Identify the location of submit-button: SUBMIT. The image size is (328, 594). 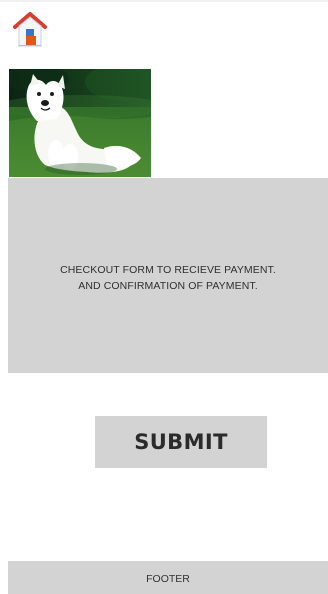
(181, 442).